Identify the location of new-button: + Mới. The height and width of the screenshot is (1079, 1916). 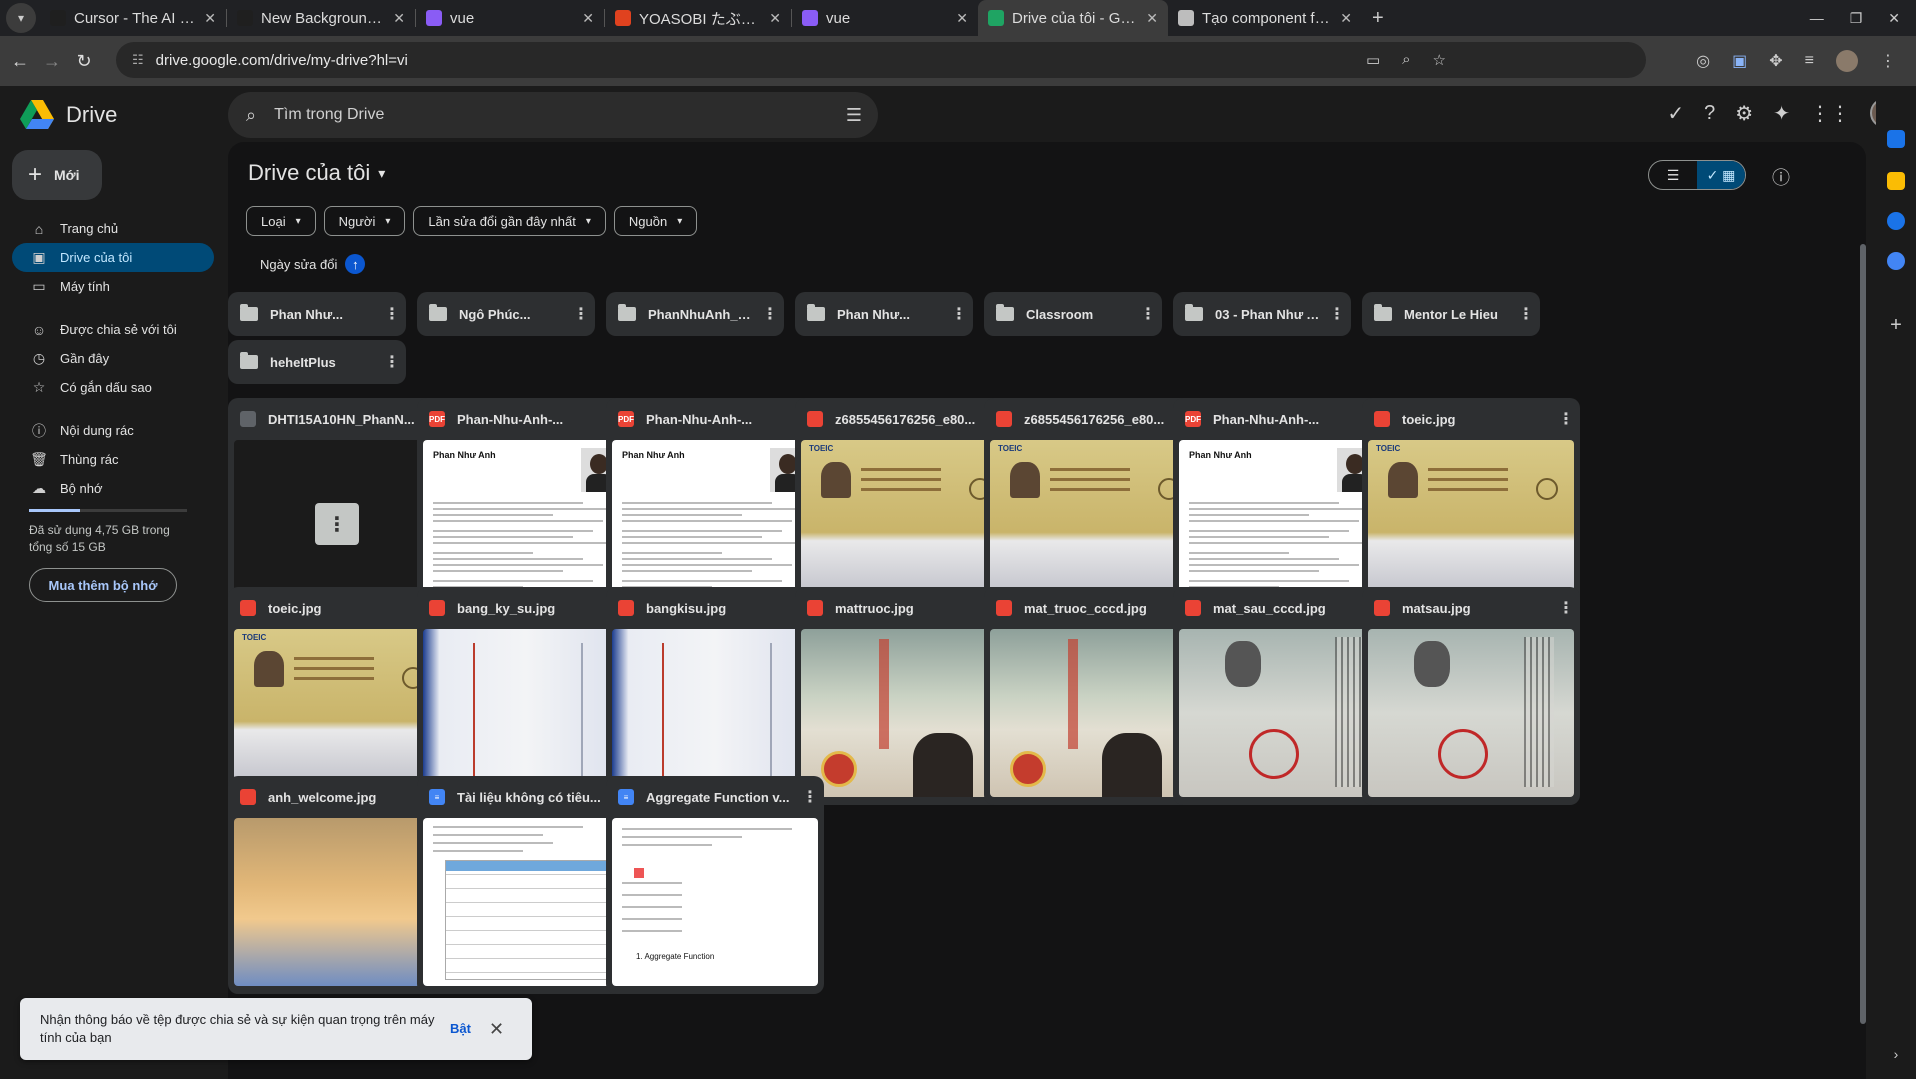
(57, 175).